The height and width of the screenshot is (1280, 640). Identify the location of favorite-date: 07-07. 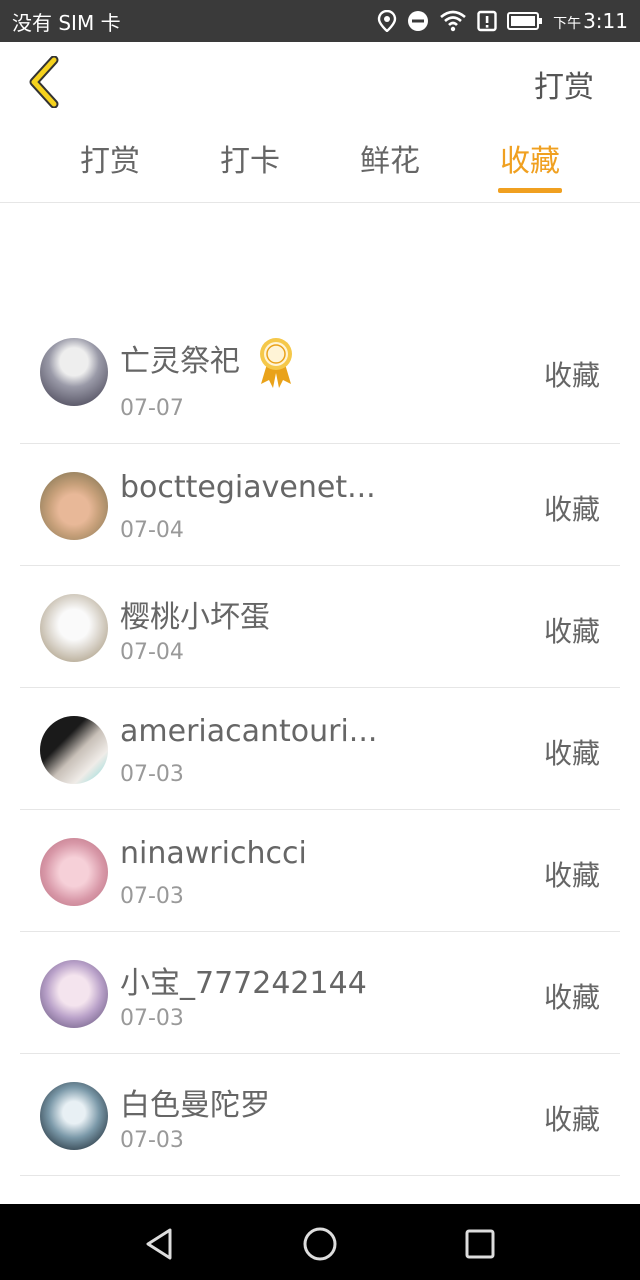
(152, 408).